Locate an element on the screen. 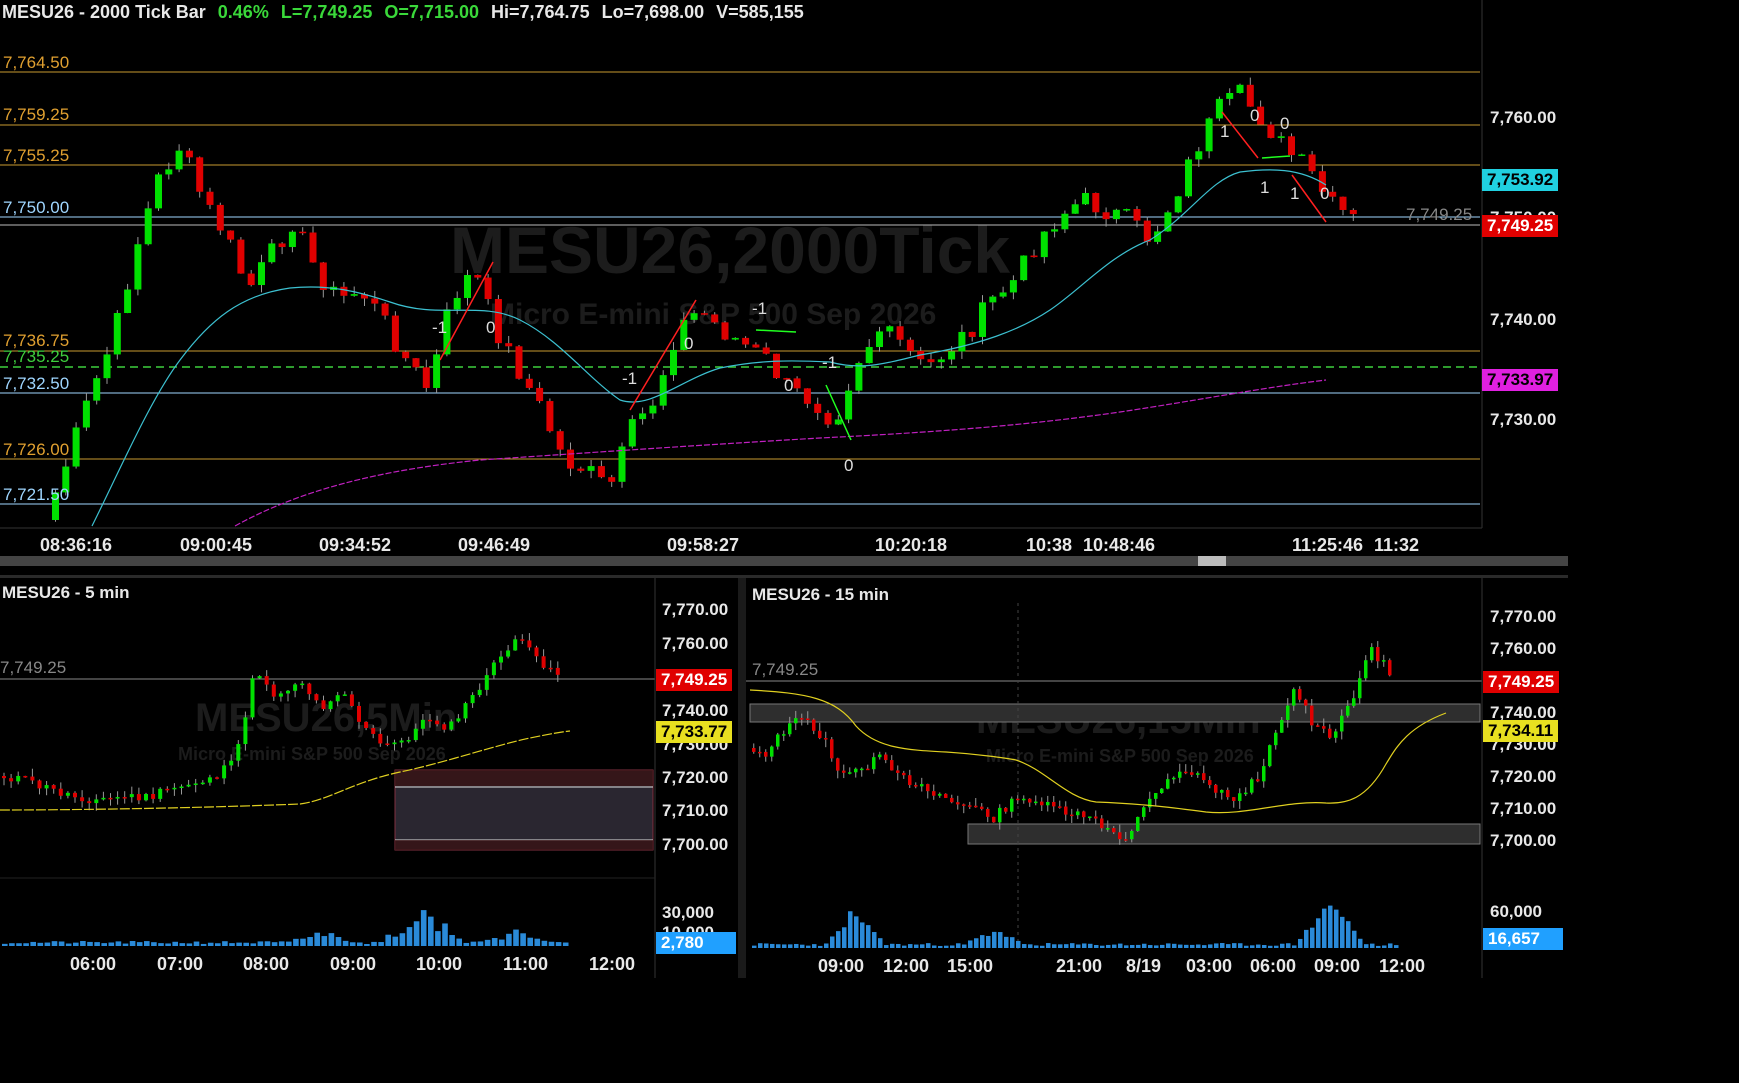 The height and width of the screenshot is (1083, 1739). fifteen-min-y-tick: 7,720.00 is located at coordinates (1523, 776).